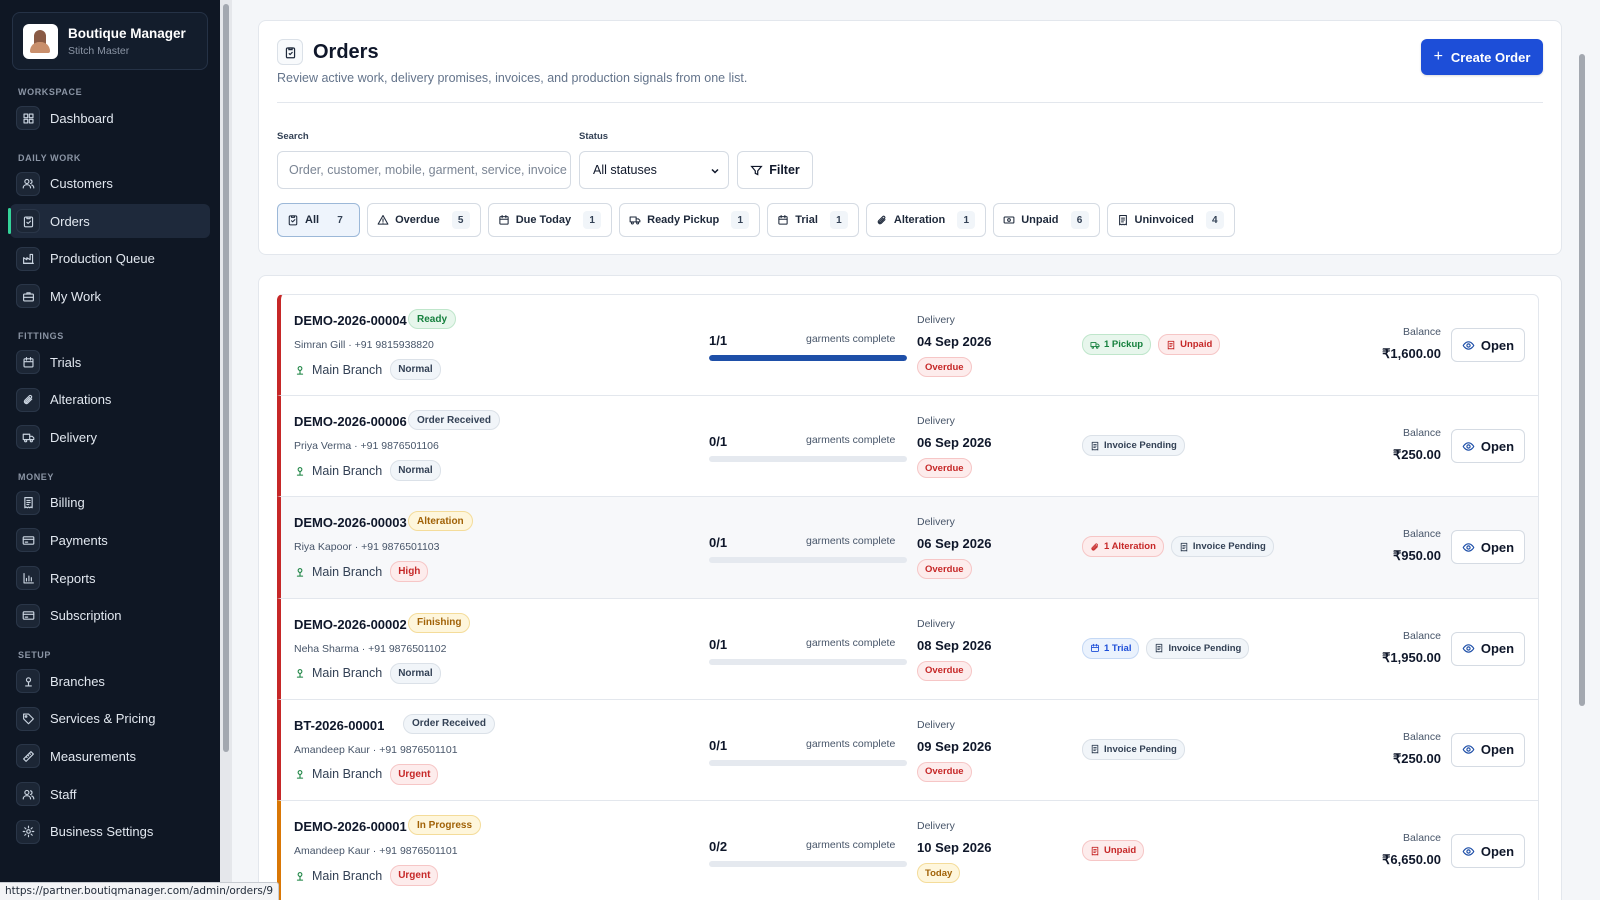 The height and width of the screenshot is (900, 1600). I want to click on order-number: DEMO-2026-00006, so click(350, 421).